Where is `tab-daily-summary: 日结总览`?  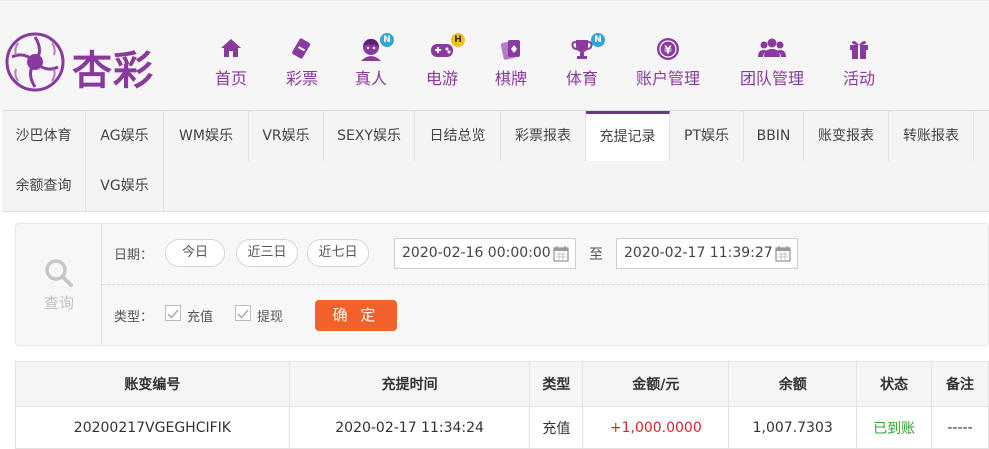
tab-daily-summary: 日结总览 is located at coordinates (458, 136).